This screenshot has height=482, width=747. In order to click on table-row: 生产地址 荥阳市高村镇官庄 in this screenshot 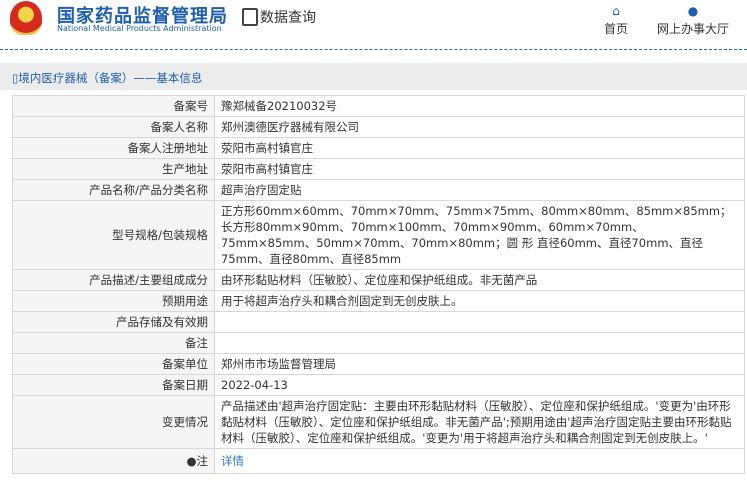, I will do `click(378, 169)`.